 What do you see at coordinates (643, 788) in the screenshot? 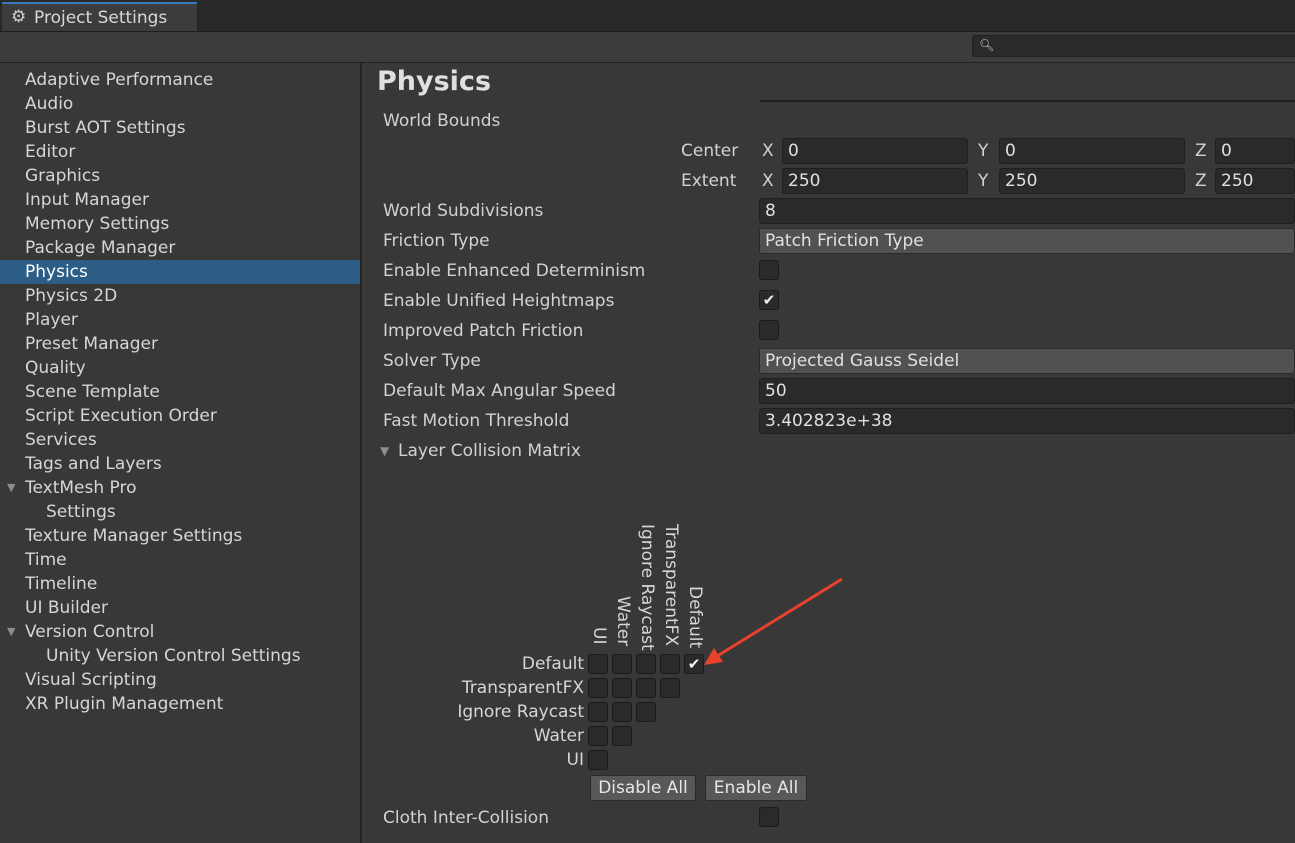
I see `disable-all-button: Disable All` at bounding box center [643, 788].